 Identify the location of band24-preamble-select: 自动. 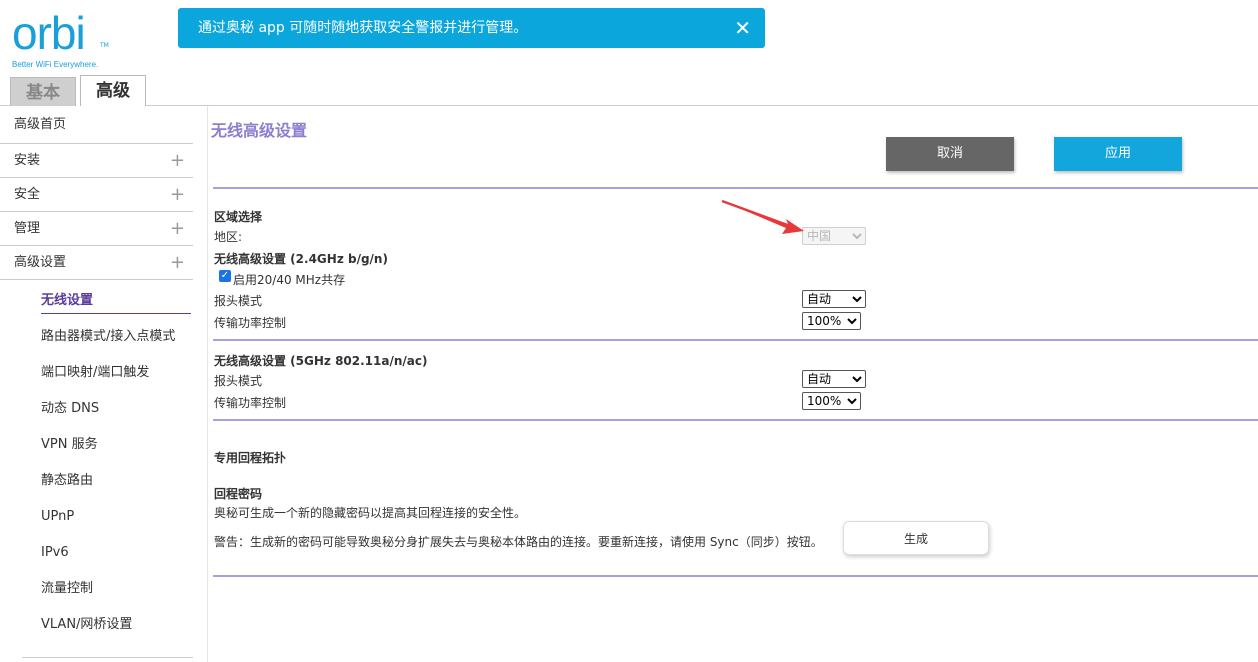
(834, 299).